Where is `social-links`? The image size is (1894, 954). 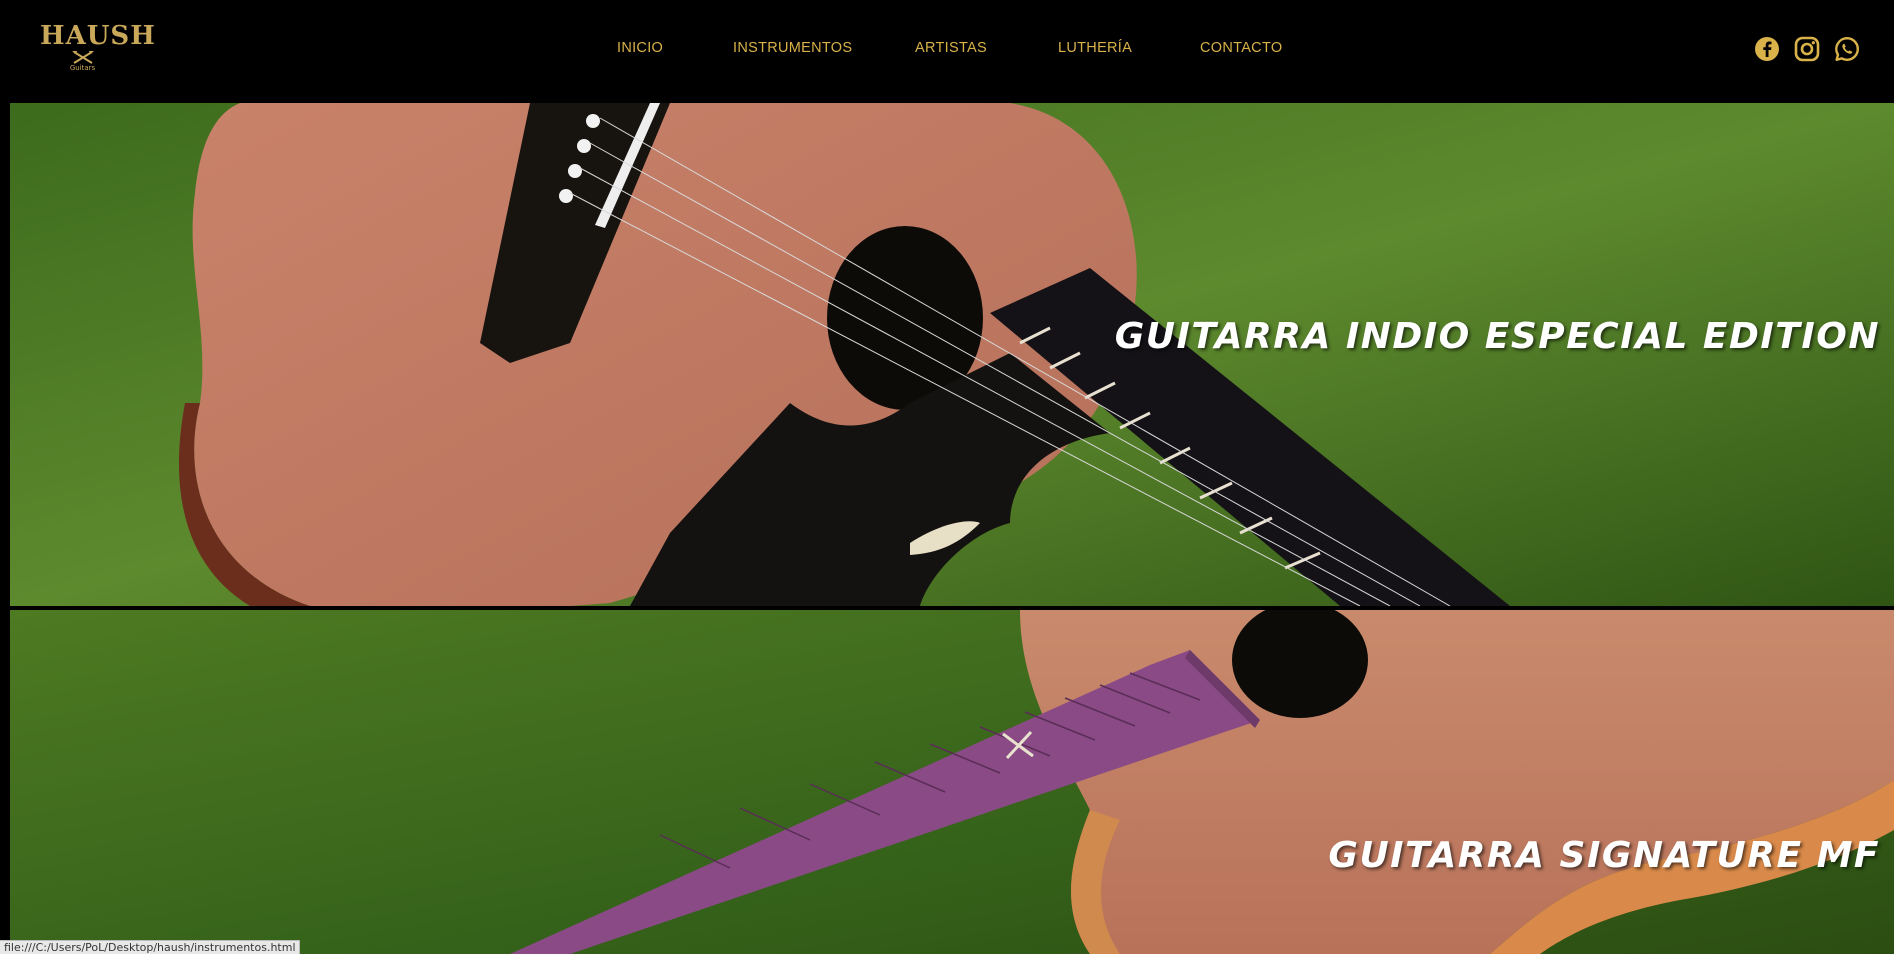 social-links is located at coordinates (1814, 50).